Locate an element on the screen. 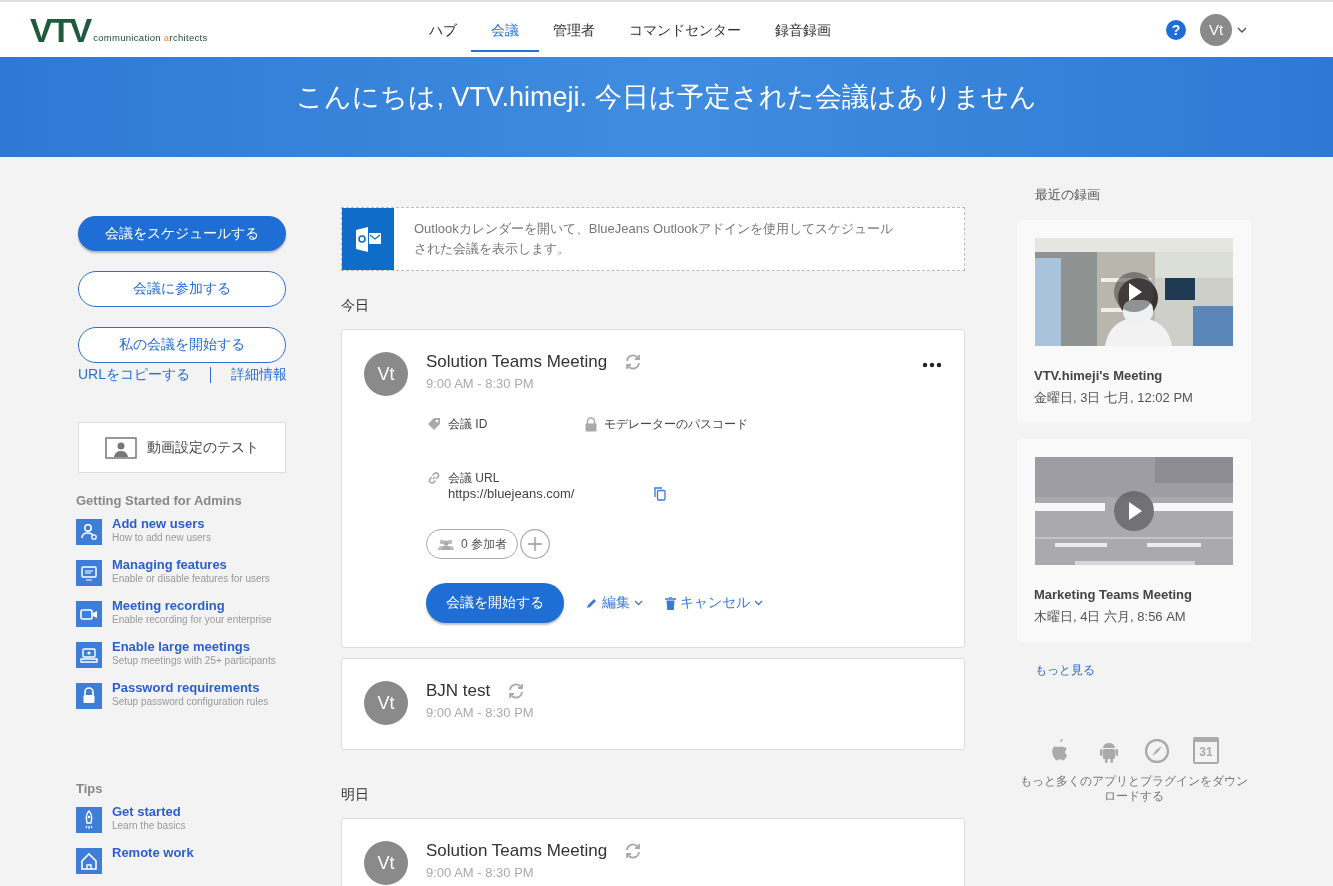  notice-text: Outlookカレンダーを開いて、BlueJeans Outlookアドインを使用してスケジュールされた会議を表示します。 is located at coordinates (653, 239).